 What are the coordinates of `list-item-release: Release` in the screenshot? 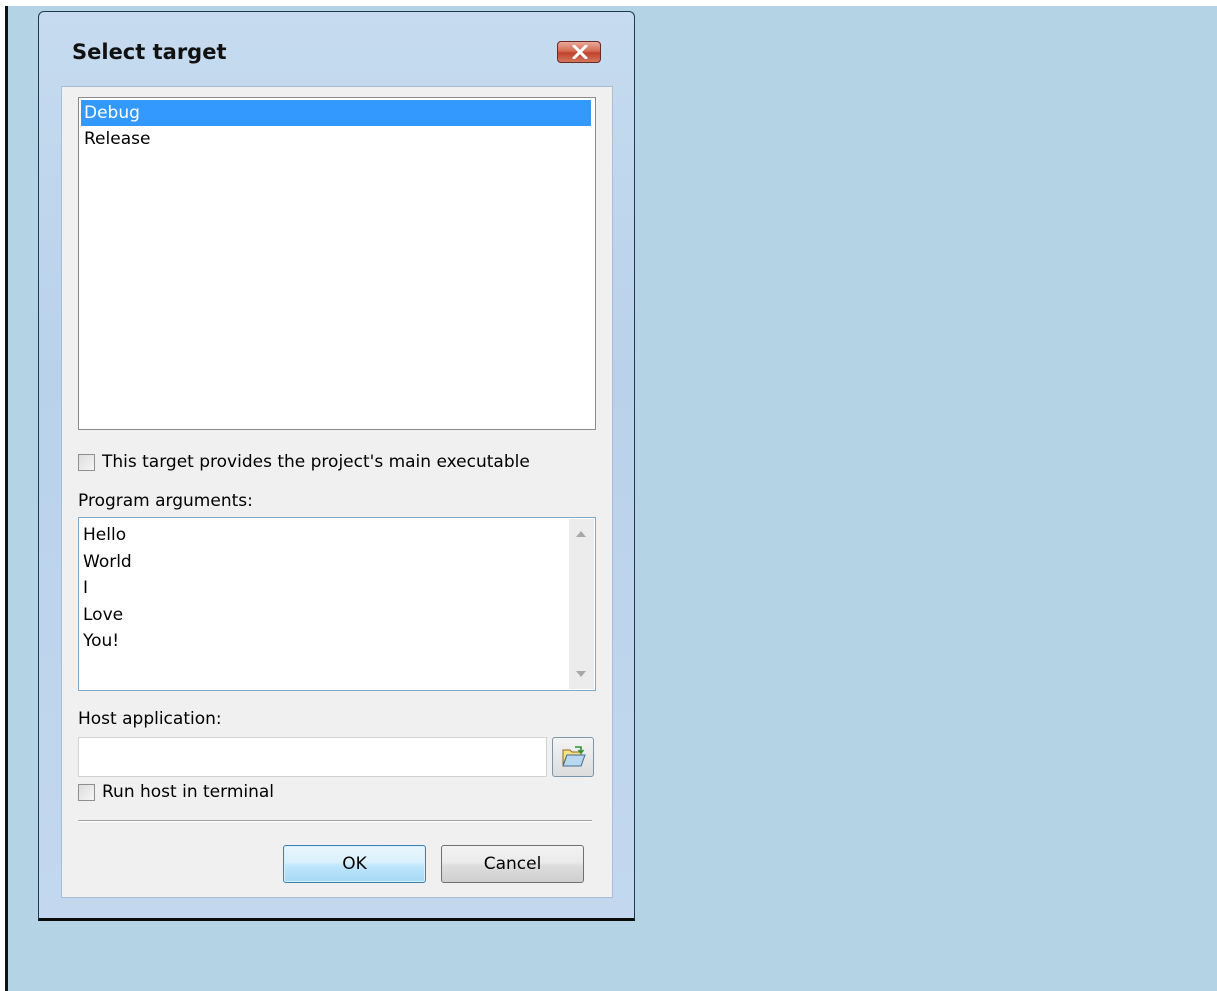 It's located at (336, 139).